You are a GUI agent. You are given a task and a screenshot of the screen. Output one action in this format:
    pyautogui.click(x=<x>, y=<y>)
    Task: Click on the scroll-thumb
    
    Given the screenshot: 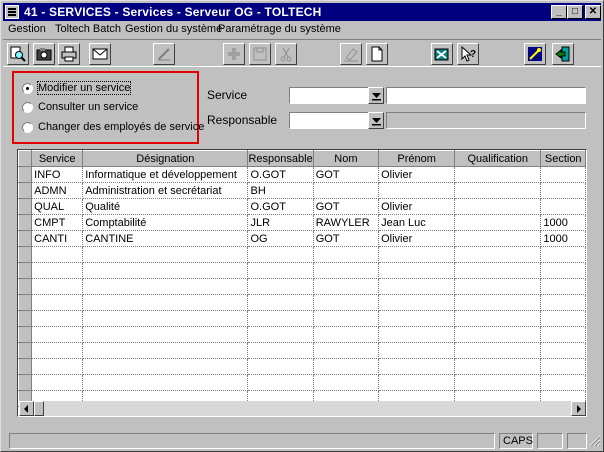 What is the action you would take?
    pyautogui.click(x=39, y=408)
    